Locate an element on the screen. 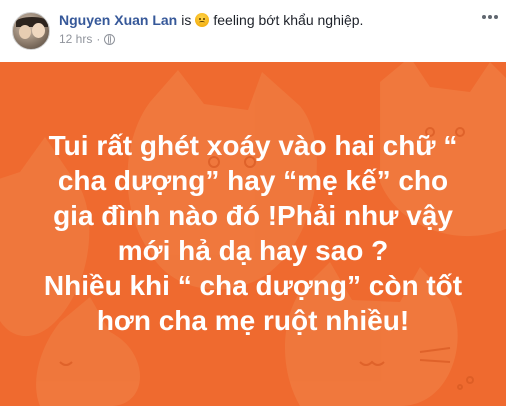 The image size is (506, 406). post-text-line: Nhiều khi “ cha dượng” còn tốt is located at coordinates (253, 285).